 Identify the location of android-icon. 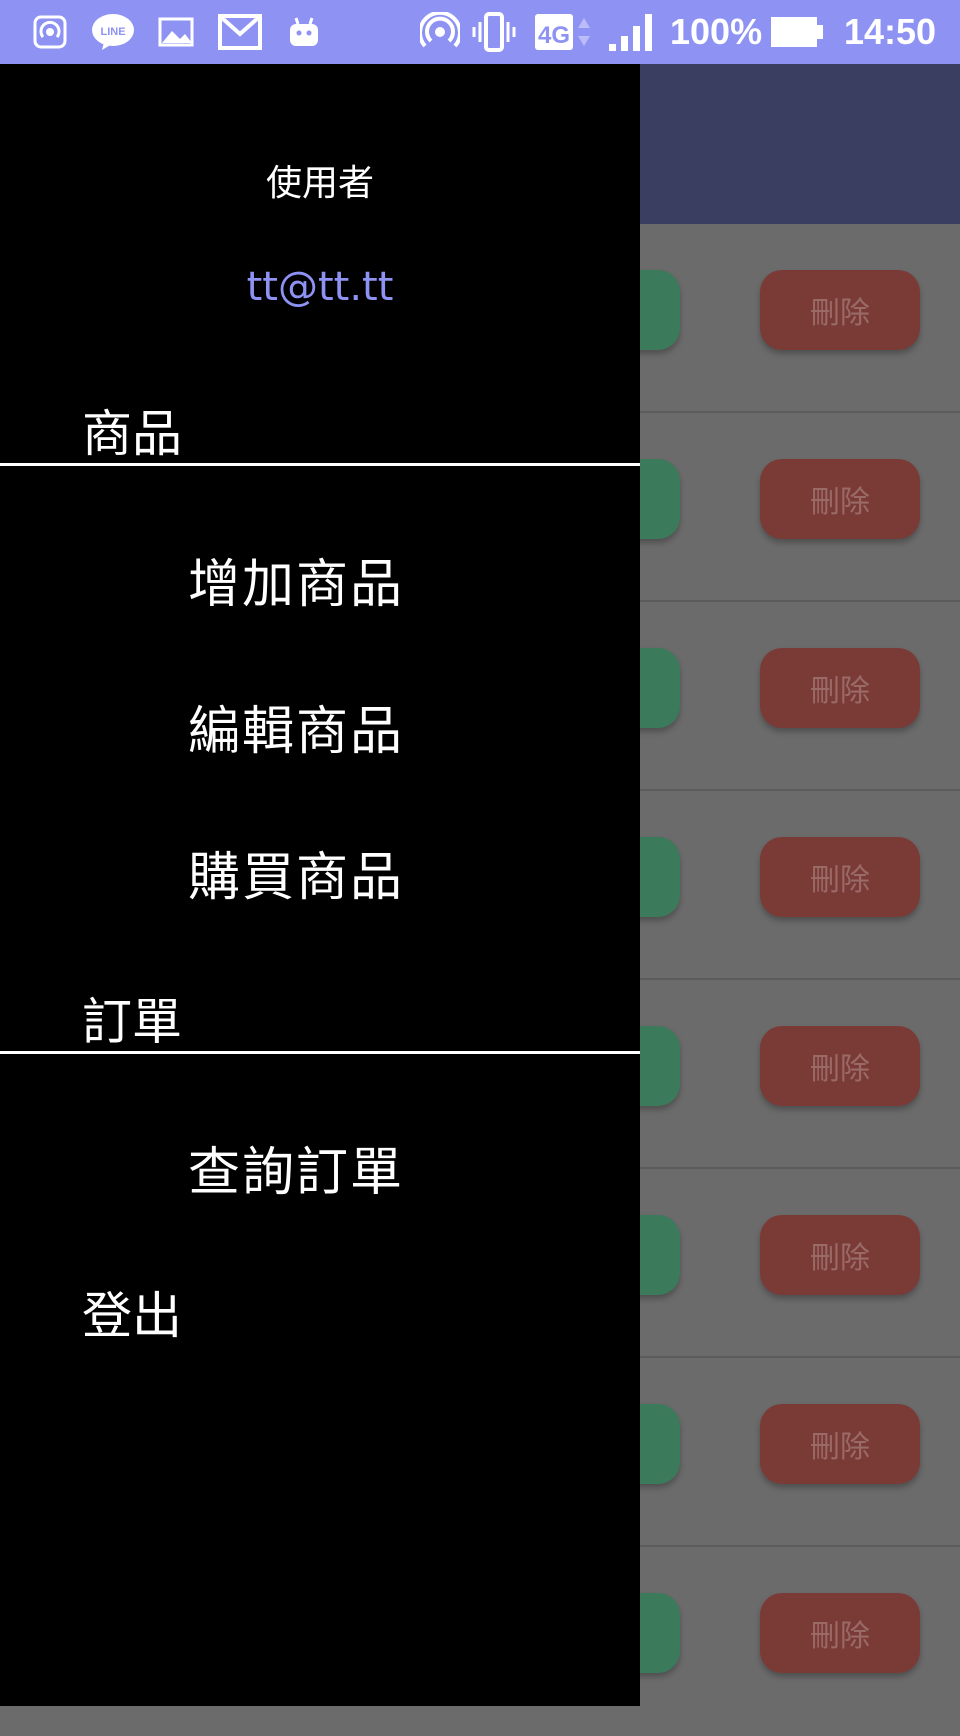
(304, 32).